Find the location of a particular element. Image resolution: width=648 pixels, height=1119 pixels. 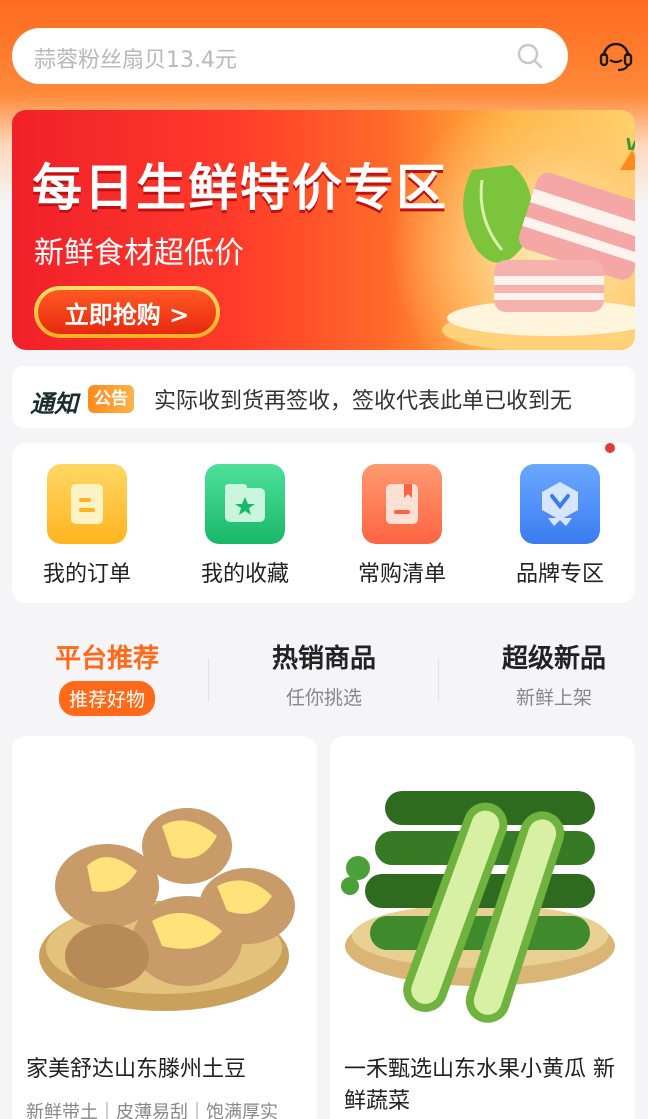

quick-entry-label: 常购清单 is located at coordinates (401, 574).